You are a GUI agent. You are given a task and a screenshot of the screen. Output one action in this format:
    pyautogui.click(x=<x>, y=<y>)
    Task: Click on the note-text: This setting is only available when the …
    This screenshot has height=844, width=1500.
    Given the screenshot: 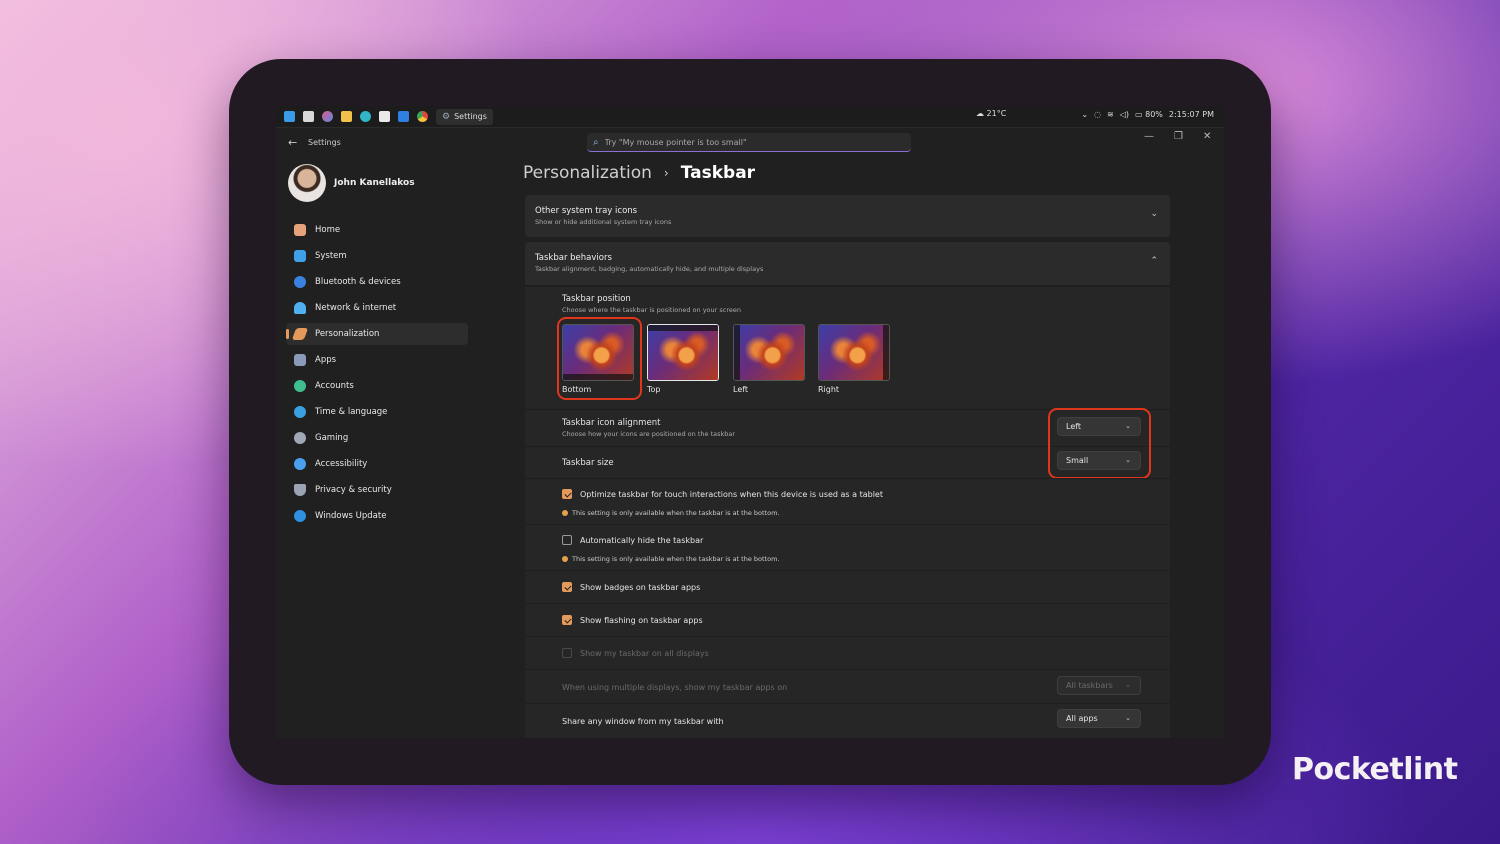 What is the action you would take?
    pyautogui.click(x=676, y=513)
    